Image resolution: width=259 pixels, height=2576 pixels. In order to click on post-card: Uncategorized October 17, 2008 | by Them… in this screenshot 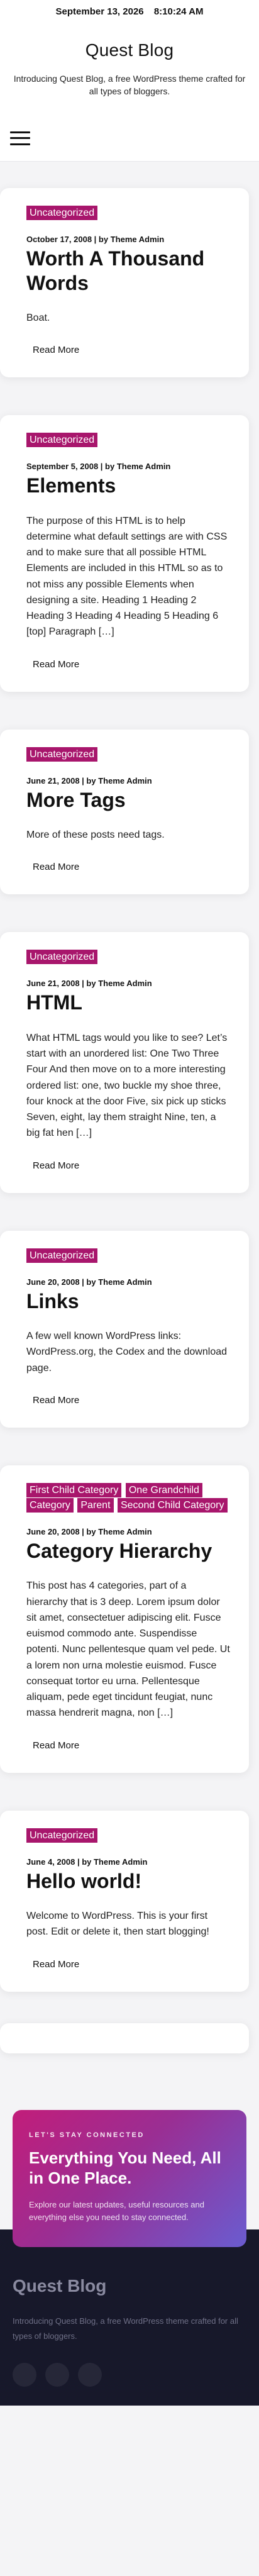, I will do `click(124, 283)`.